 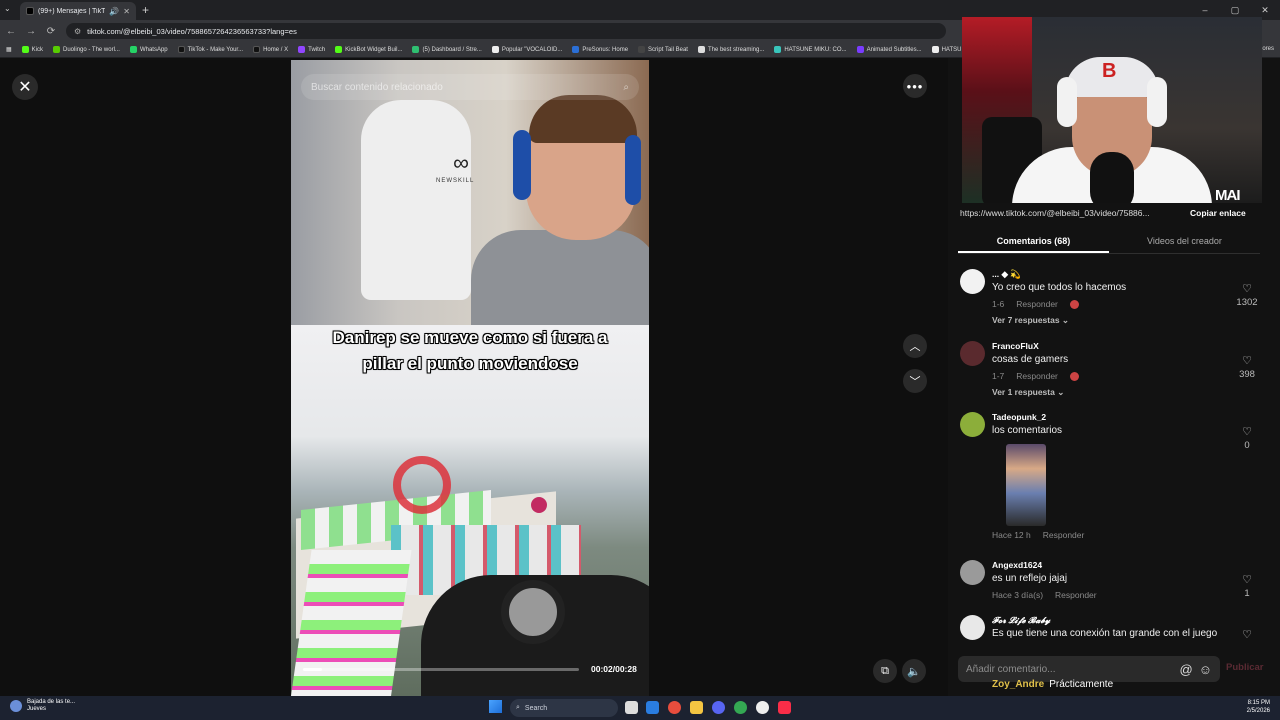 I want to click on apps-icon: ▦, so click(x=9, y=49).